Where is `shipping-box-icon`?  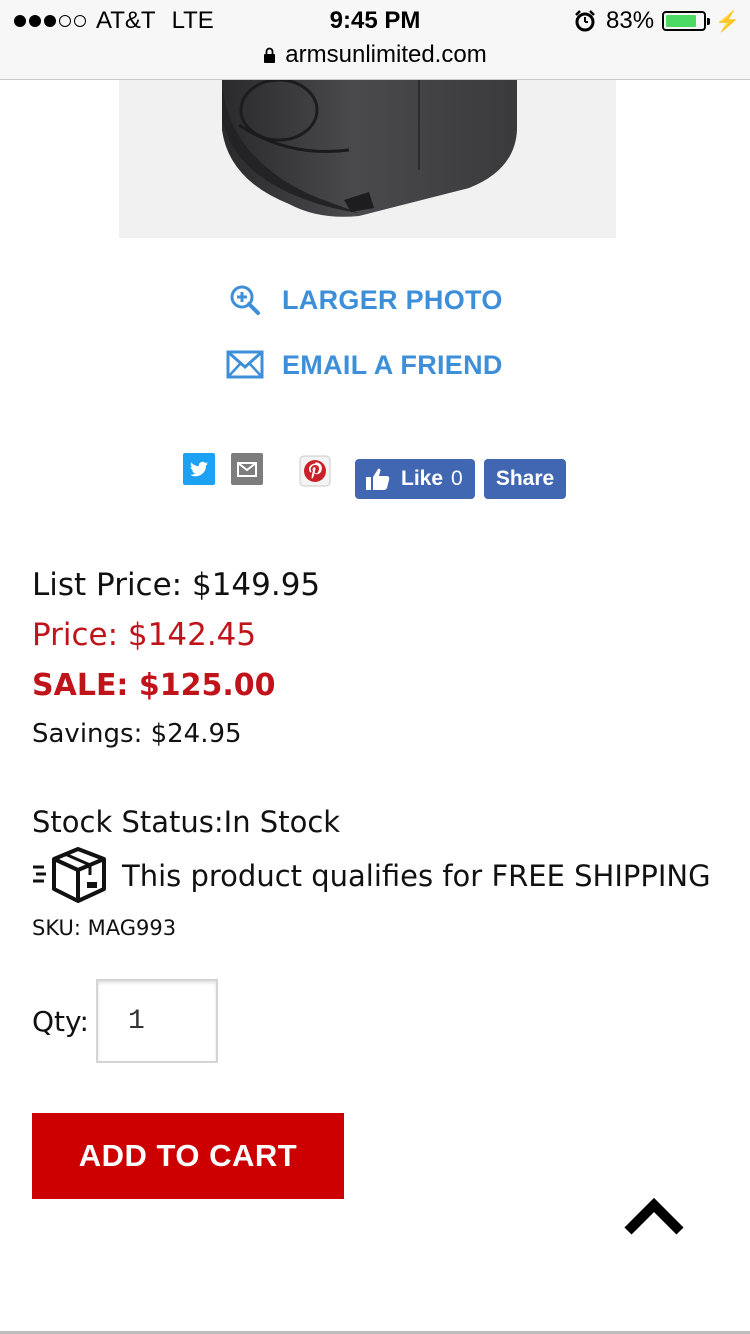 shipping-box-icon is located at coordinates (69, 875).